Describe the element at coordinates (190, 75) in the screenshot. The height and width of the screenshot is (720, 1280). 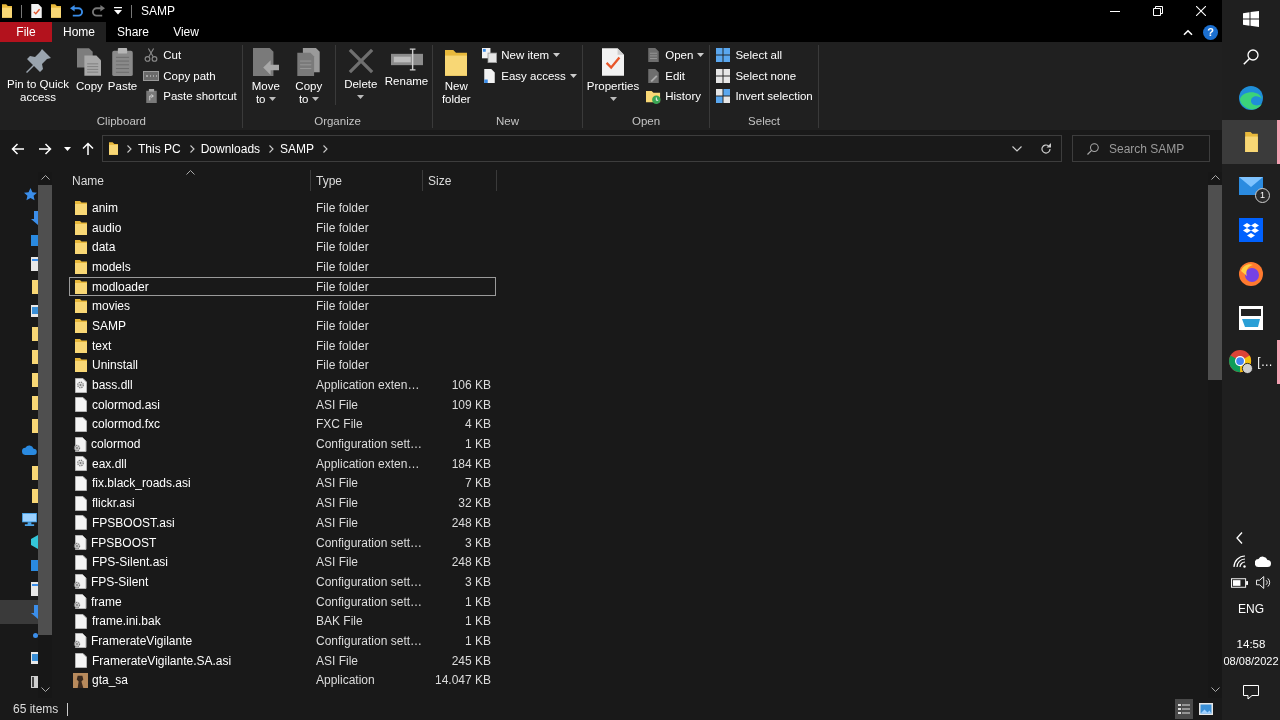
I see `copy-path-button: Copy path` at that location.